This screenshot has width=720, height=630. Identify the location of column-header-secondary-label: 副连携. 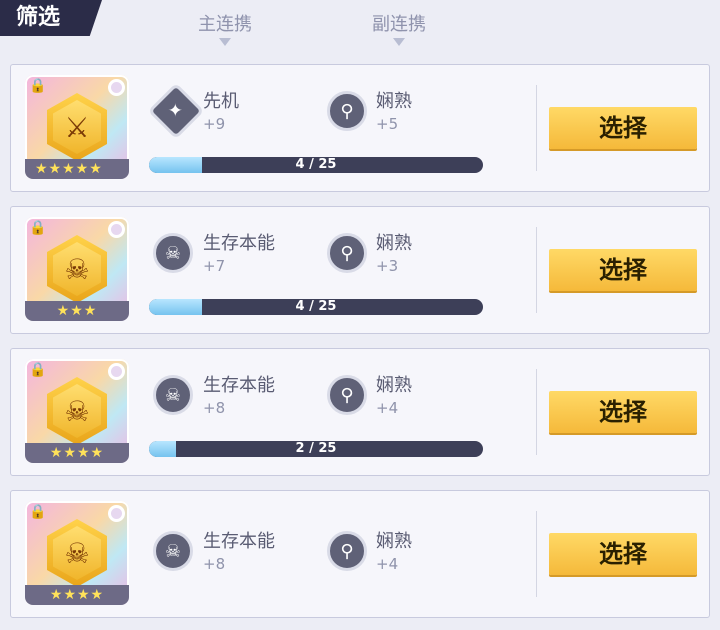
(399, 24).